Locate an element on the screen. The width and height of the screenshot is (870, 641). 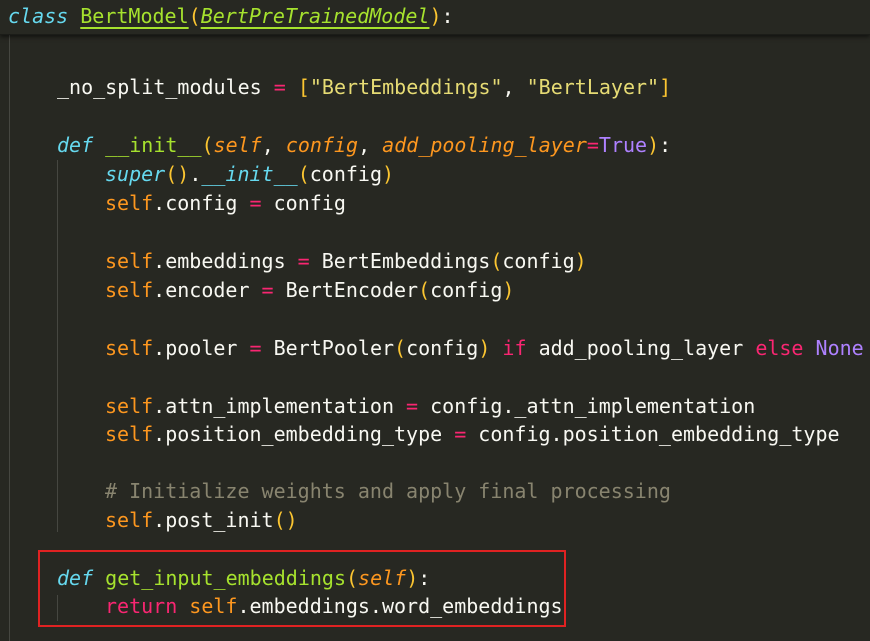
value: config._attn_implementation is located at coordinates (593, 406).